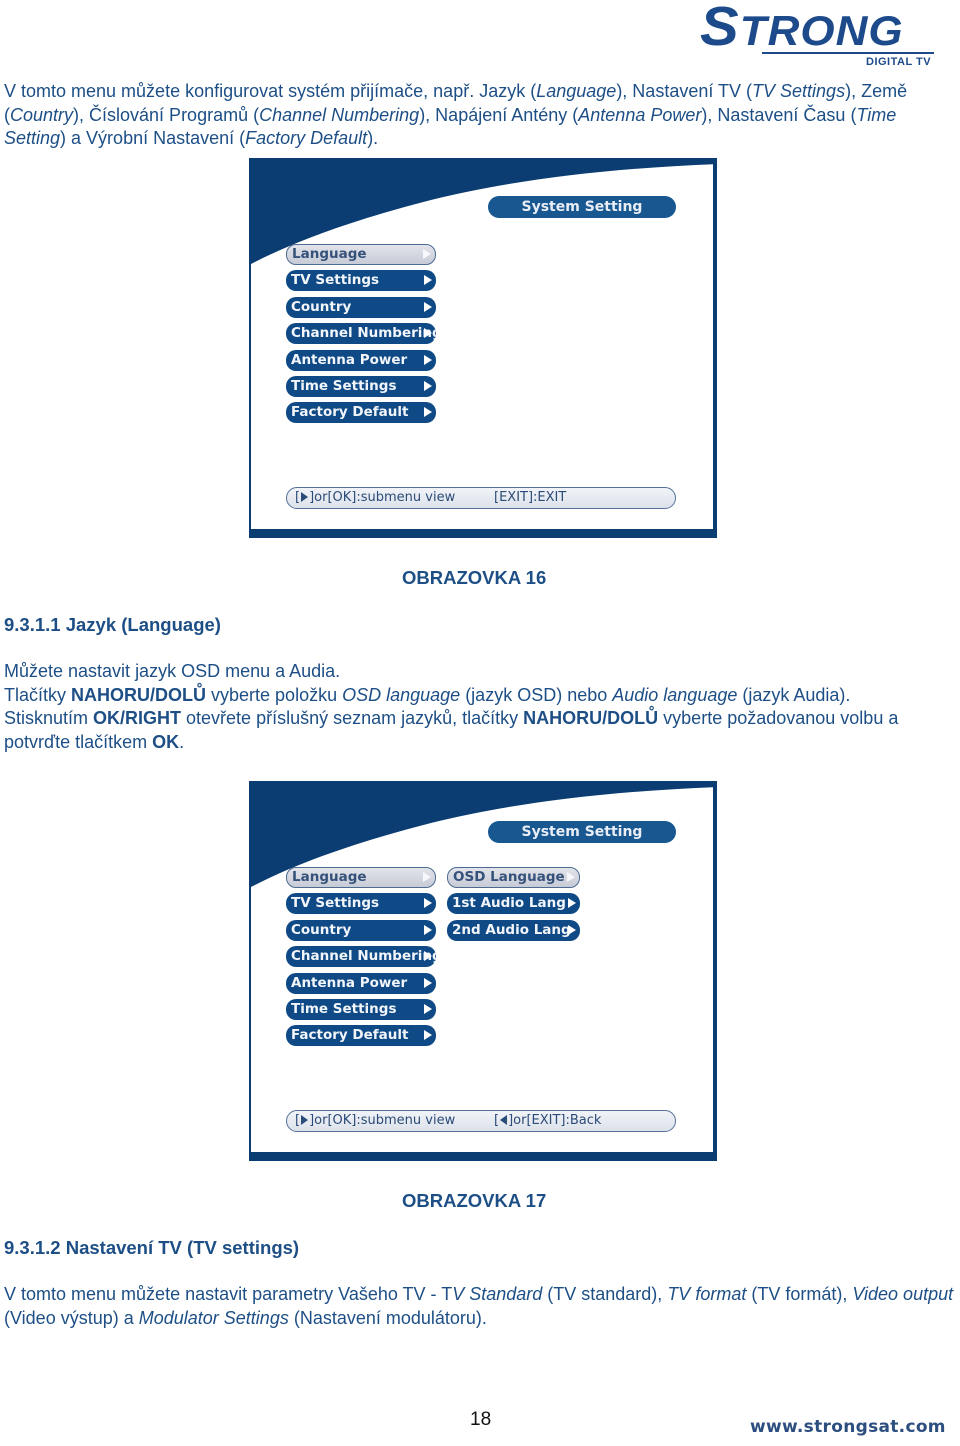  I want to click on strong-logo: STRONG DIGITAL TV, so click(820, 35).